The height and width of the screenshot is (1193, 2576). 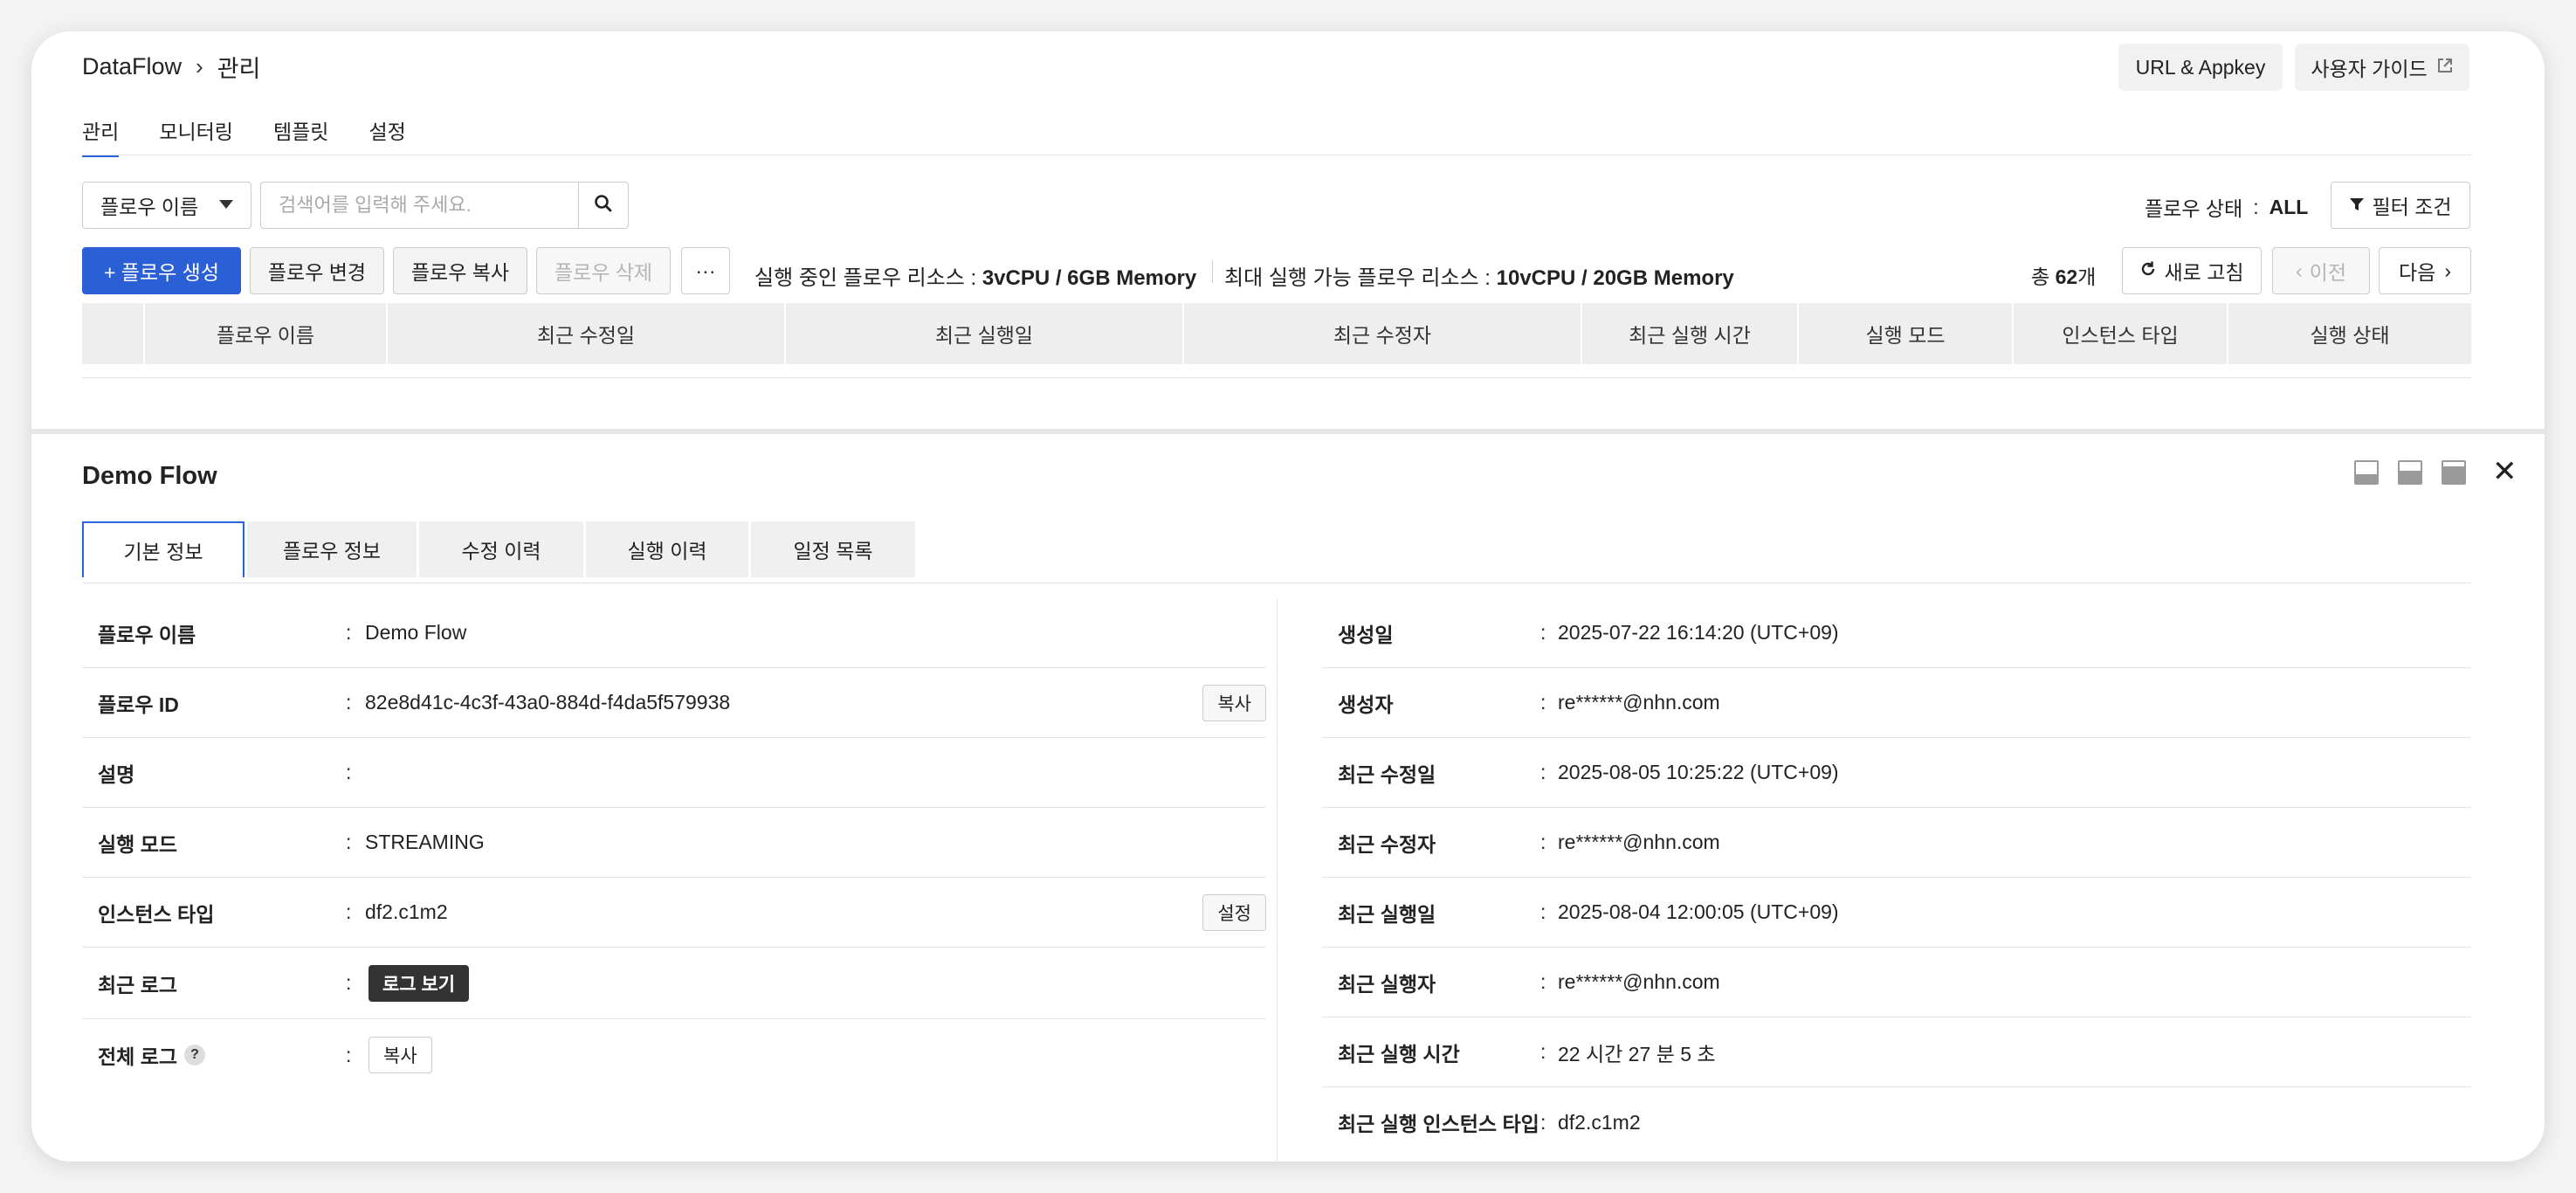 What do you see at coordinates (266, 333) in the screenshot?
I see `header-flow-name: 플로우 이름` at bounding box center [266, 333].